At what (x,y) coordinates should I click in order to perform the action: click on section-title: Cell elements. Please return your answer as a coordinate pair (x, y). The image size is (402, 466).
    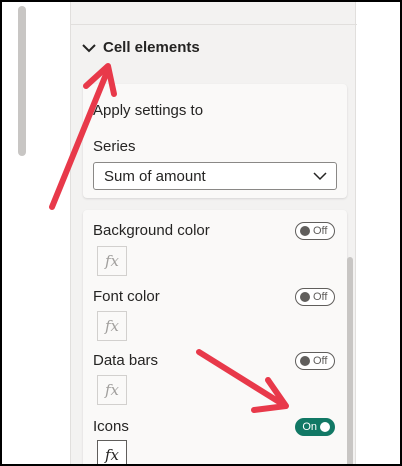
    Looking at the image, I should click on (151, 47).